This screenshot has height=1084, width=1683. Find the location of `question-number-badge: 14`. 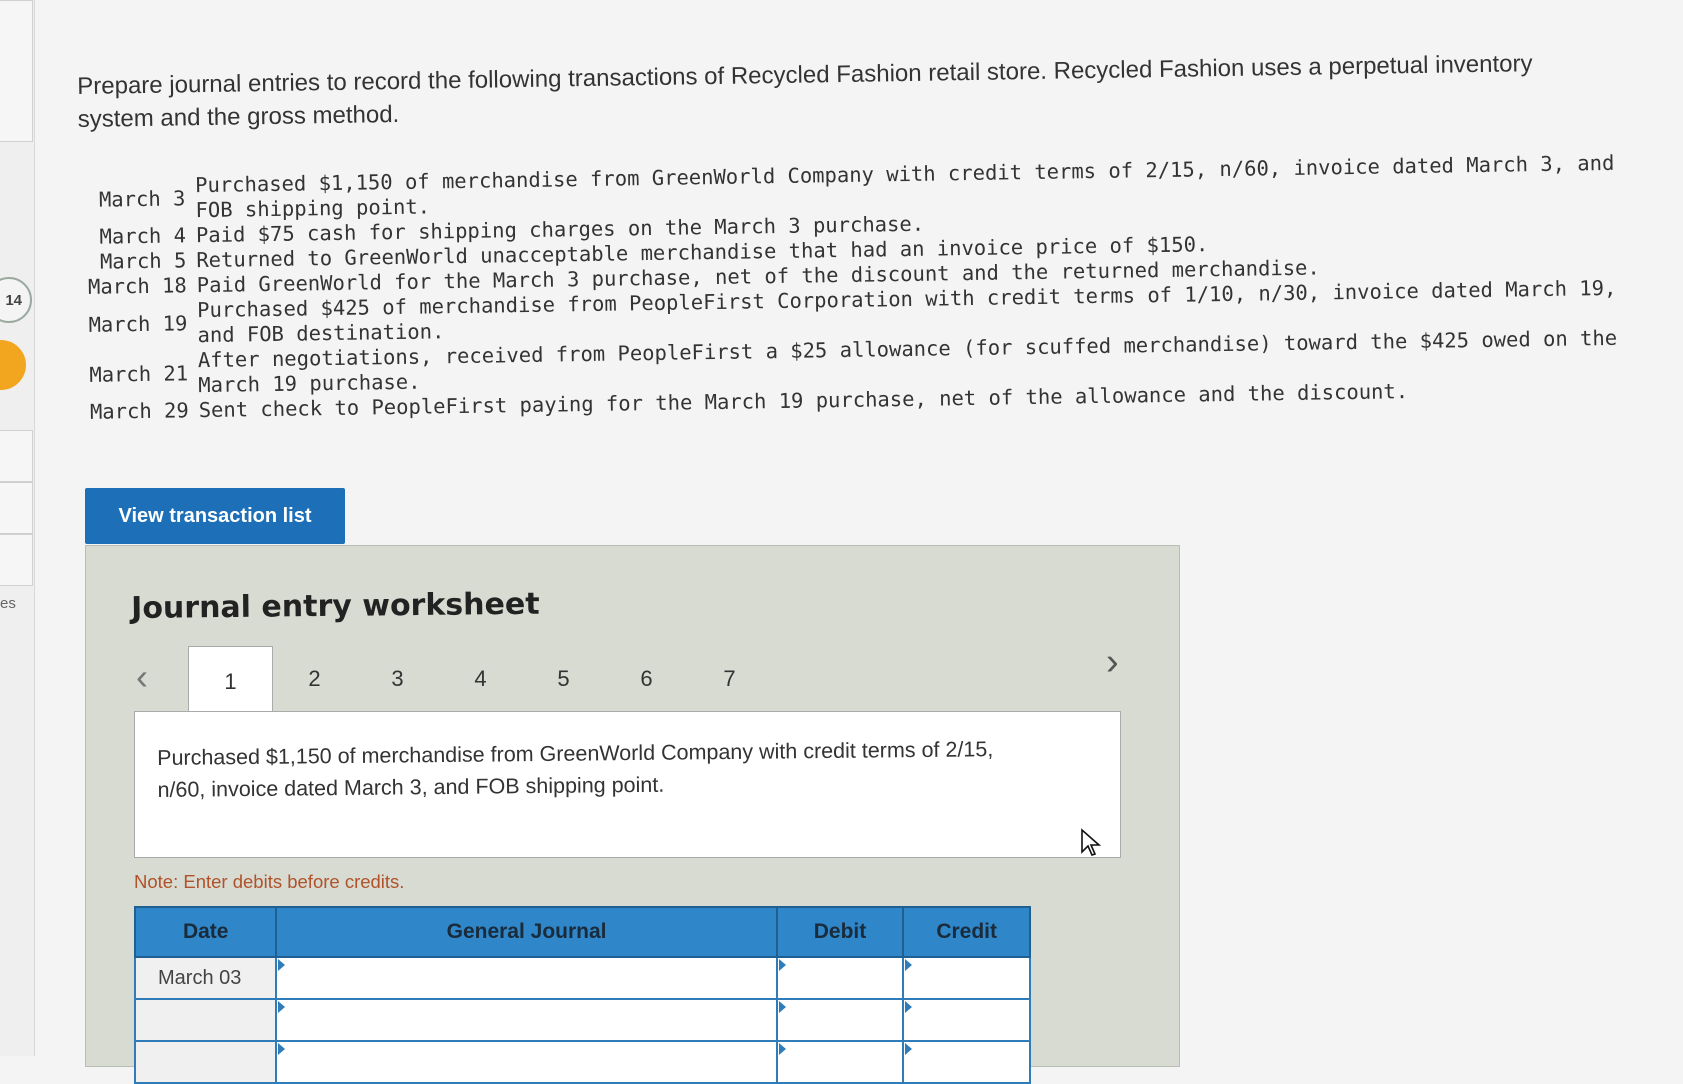

question-number-badge: 14 is located at coordinates (16, 300).